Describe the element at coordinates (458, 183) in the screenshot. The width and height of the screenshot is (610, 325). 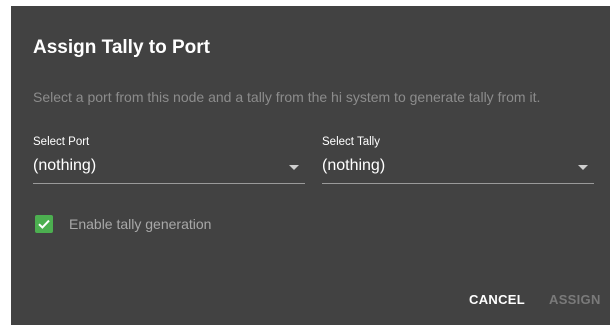
I see `select-tally-underline` at that location.